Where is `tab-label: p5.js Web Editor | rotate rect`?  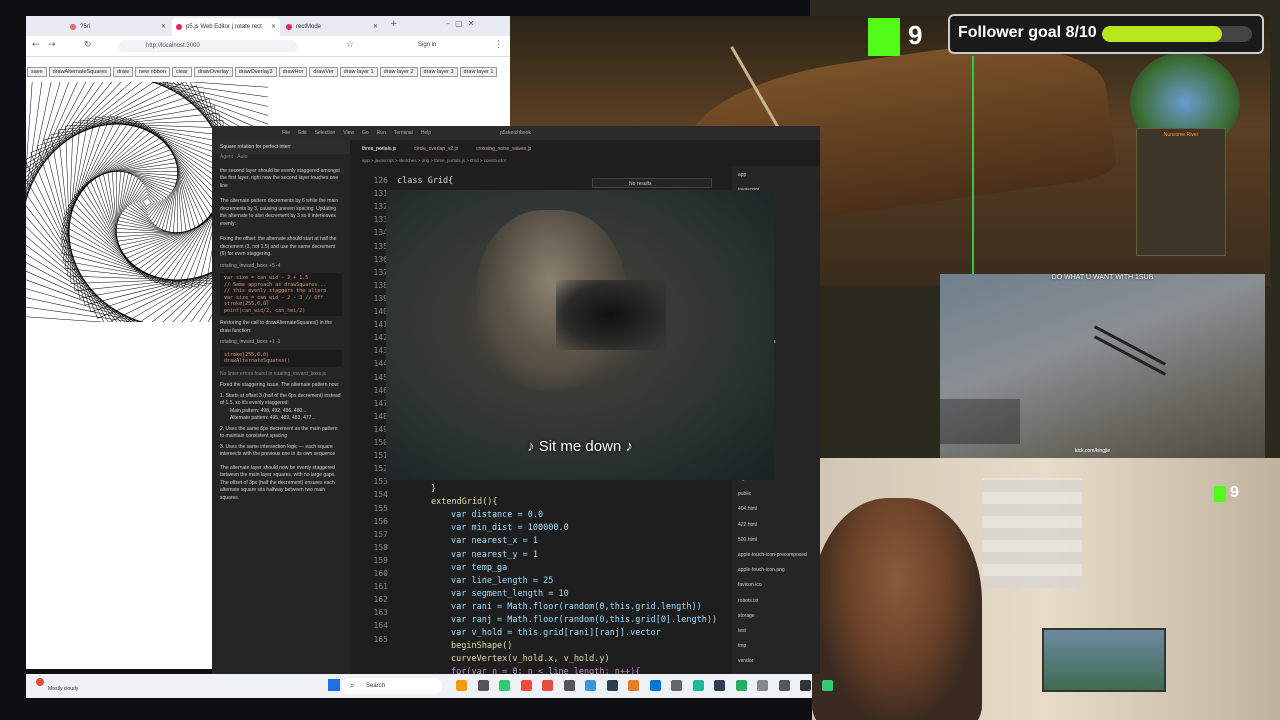 tab-label: p5.js Web Editor | rotate rect is located at coordinates (224, 27).